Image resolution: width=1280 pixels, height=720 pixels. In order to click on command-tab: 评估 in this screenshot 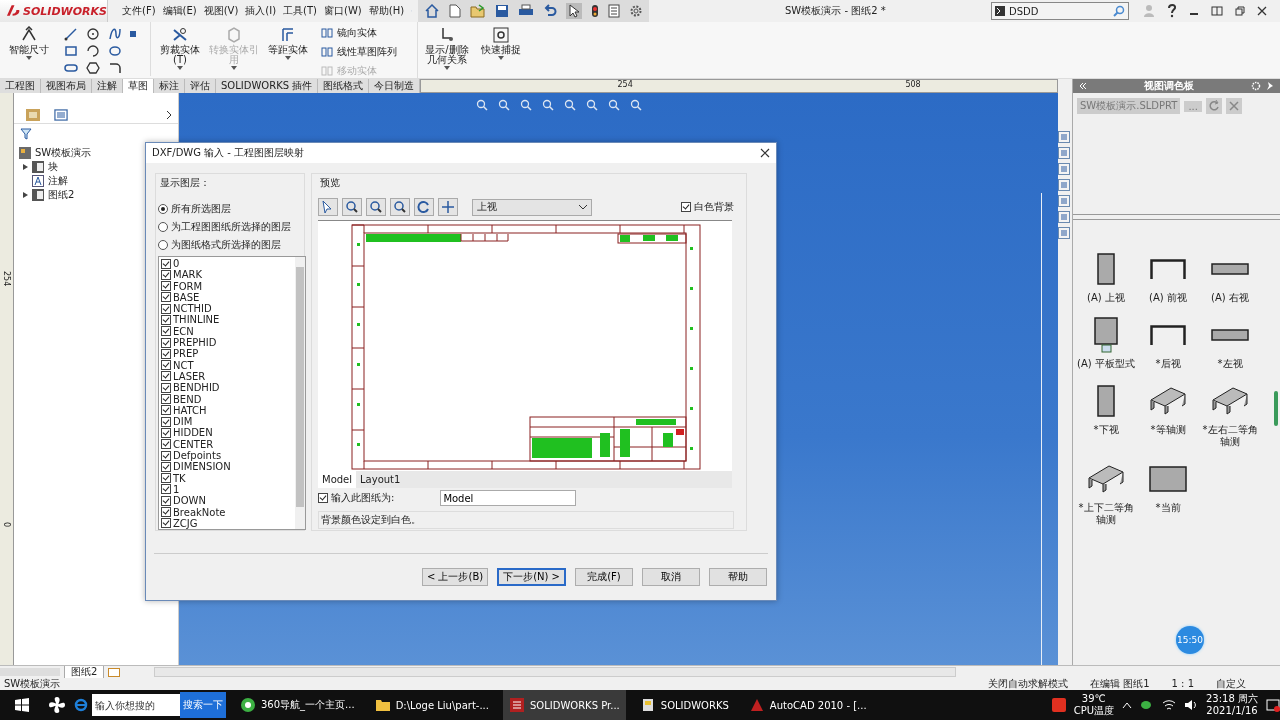, I will do `click(200, 86)`.